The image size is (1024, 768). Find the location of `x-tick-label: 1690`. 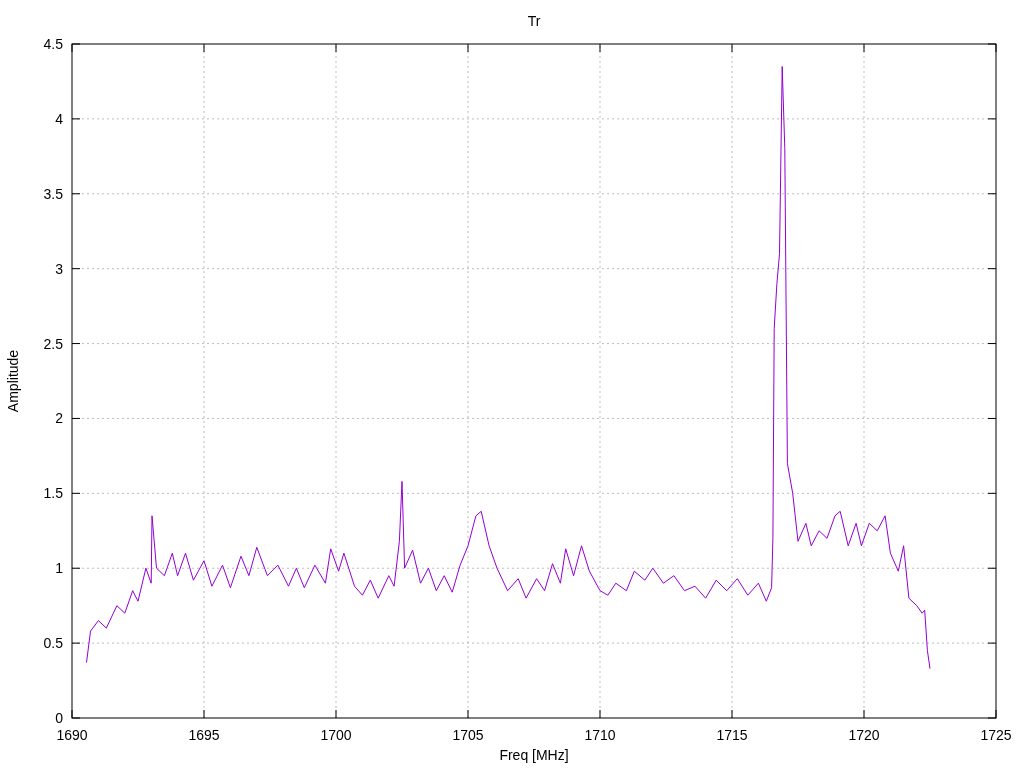

x-tick-label: 1690 is located at coordinates (72, 735).